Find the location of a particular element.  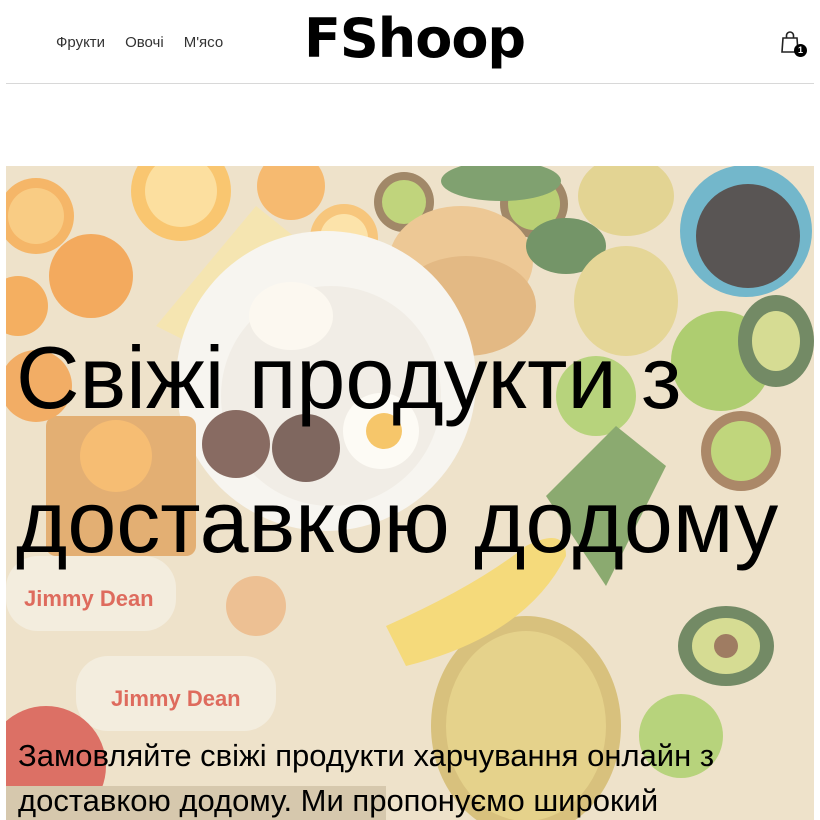

site-logo: FShoop is located at coordinates (415, 39).